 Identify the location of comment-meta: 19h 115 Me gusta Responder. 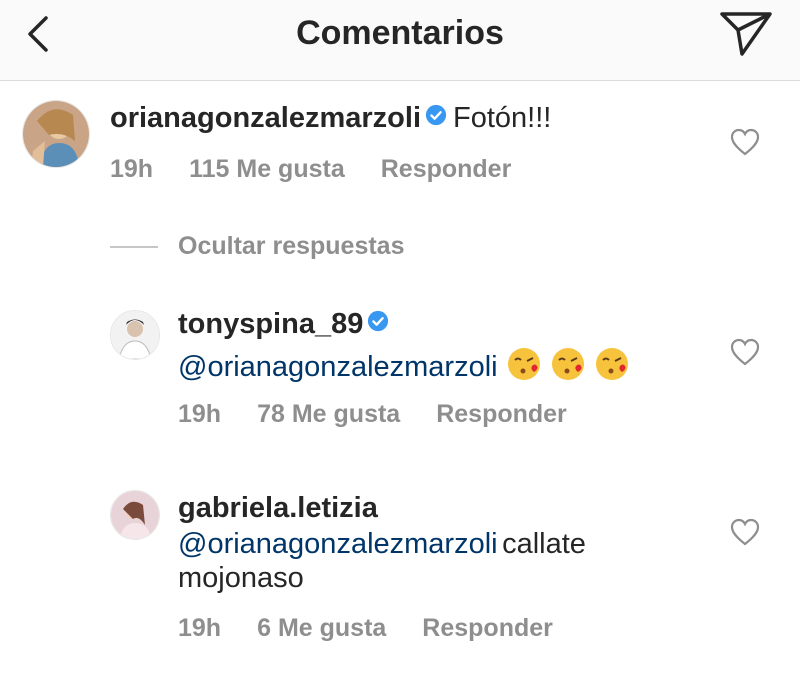
(328, 169).